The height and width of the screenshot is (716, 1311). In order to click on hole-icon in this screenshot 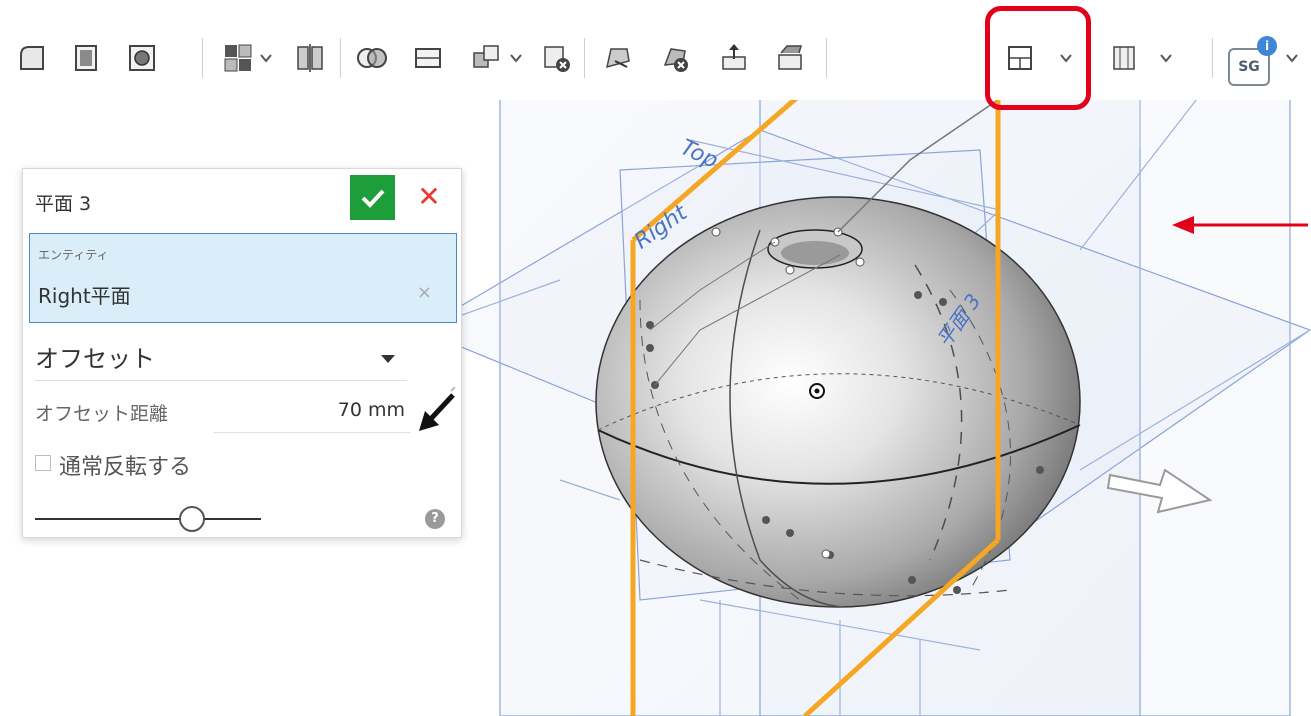, I will do `click(142, 58)`.